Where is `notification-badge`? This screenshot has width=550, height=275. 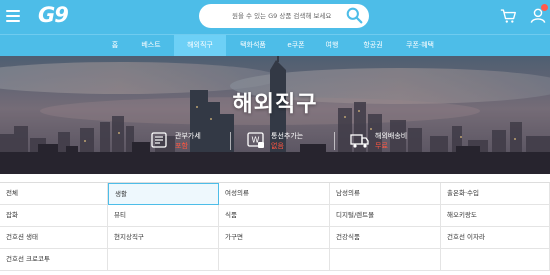
notification-badge is located at coordinates (544, 7).